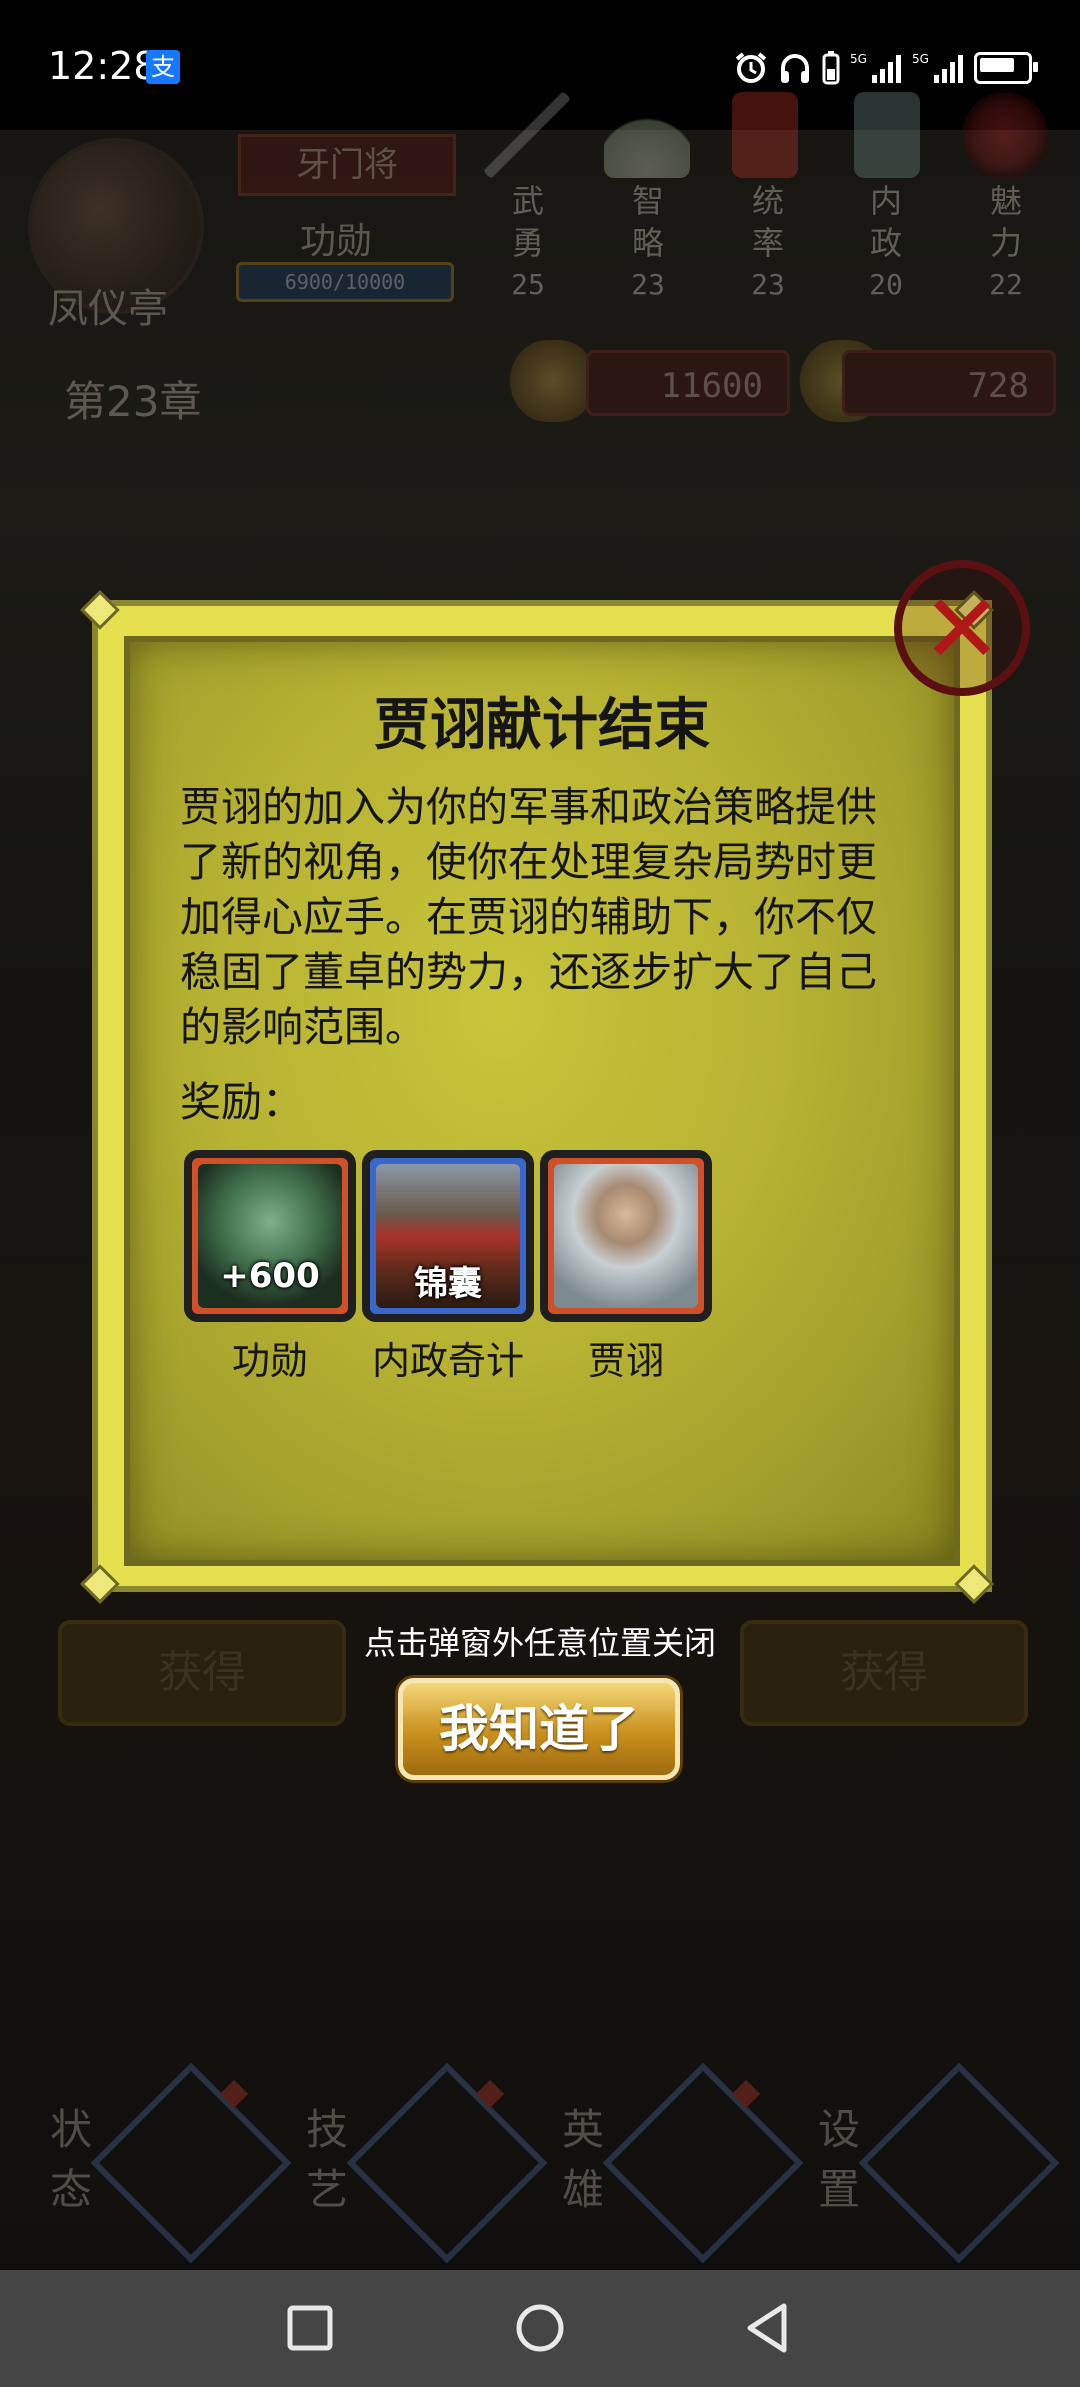 The height and width of the screenshot is (2387, 1080). What do you see at coordinates (583, 2129) in the screenshot?
I see `nav-label-char: 英` at bounding box center [583, 2129].